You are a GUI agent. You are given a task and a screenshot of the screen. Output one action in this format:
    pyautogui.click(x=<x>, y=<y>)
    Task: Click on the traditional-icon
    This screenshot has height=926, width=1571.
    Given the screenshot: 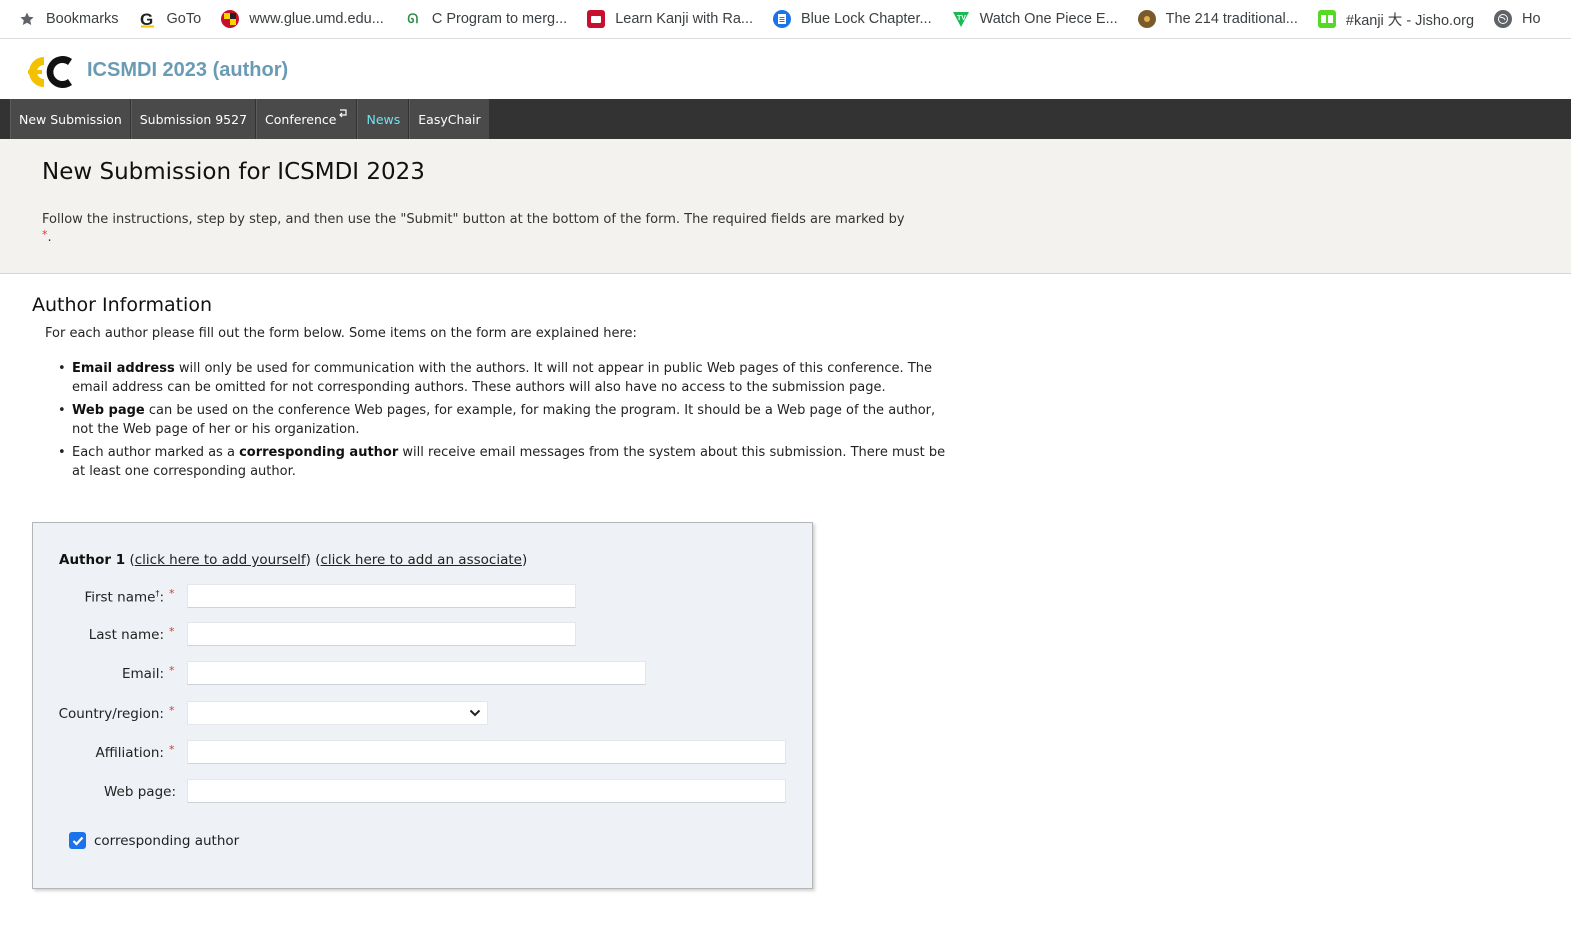 What is the action you would take?
    pyautogui.click(x=1146, y=19)
    